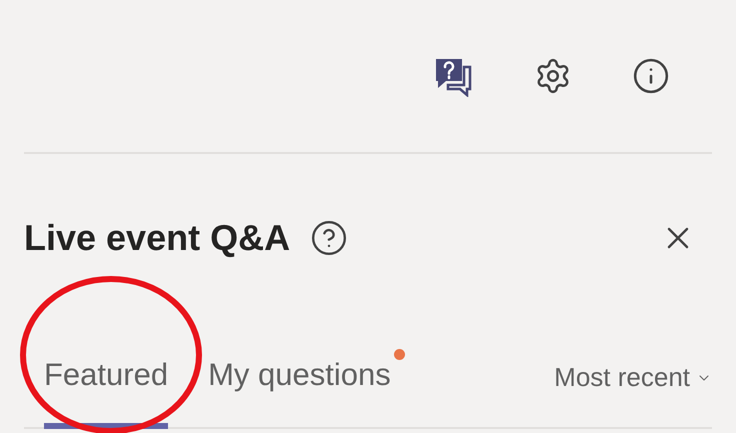  I want to click on tab: Featured, so click(106, 393).